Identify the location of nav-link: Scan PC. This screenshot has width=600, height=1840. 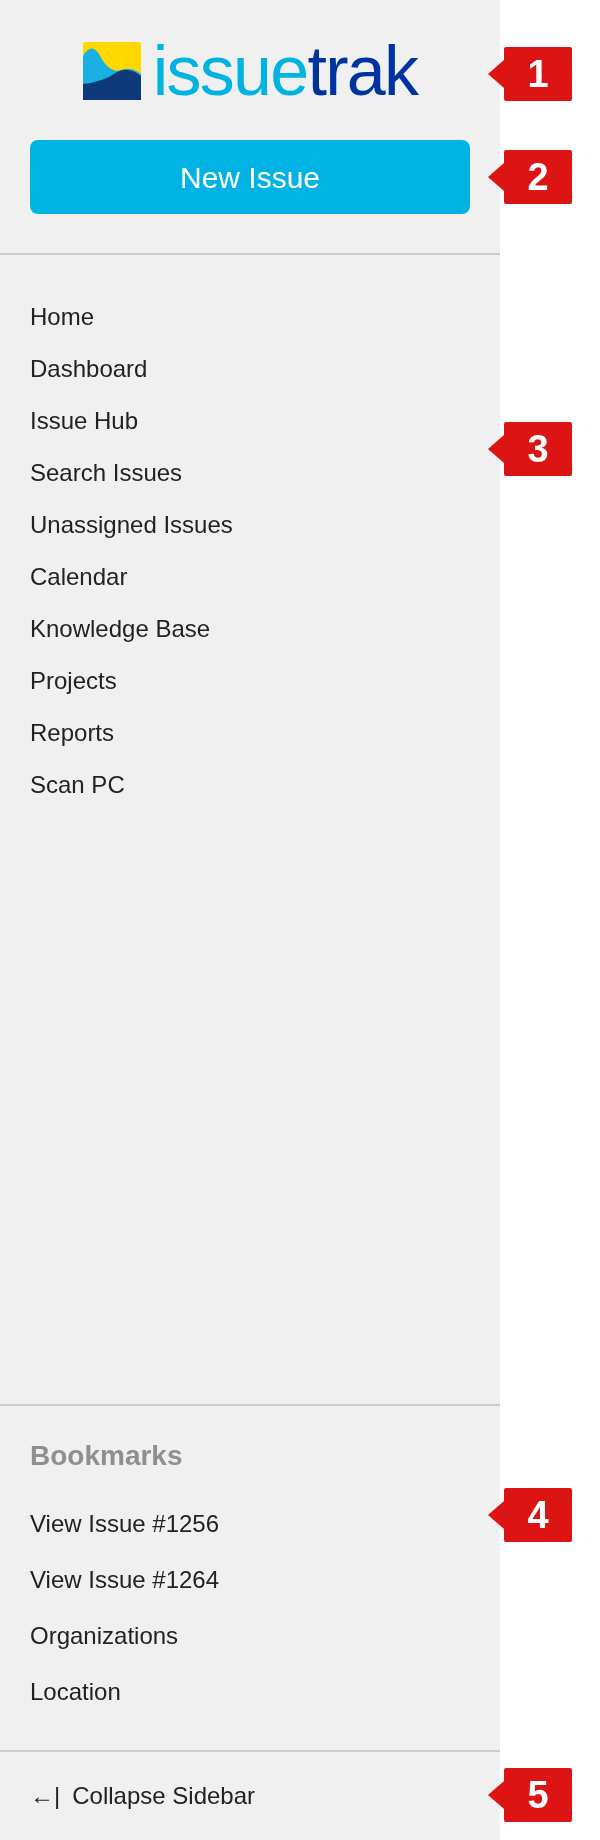
(77, 785).